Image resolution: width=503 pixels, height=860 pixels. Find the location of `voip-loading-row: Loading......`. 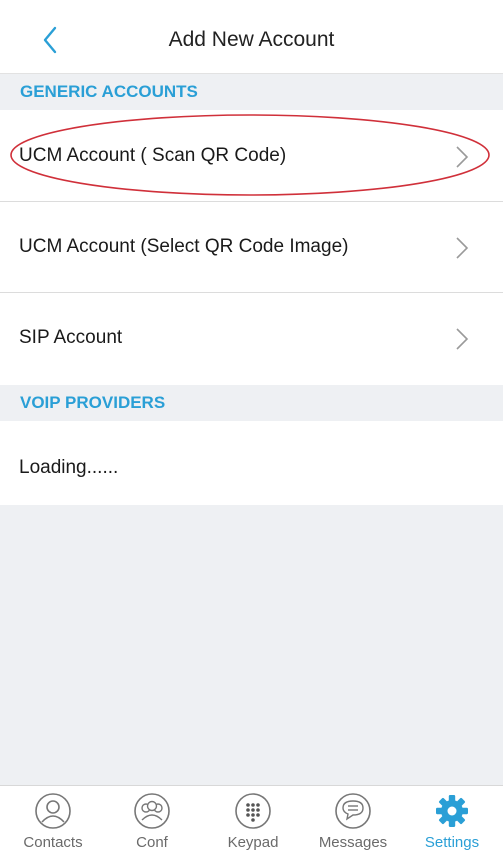

voip-loading-row: Loading...... is located at coordinates (251, 471).